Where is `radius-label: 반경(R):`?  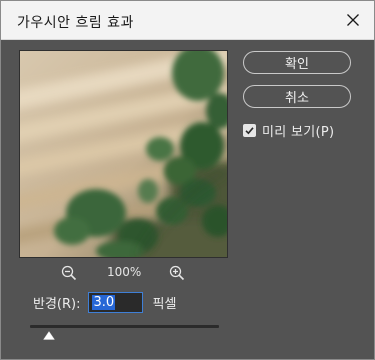
radius-label: 반경(R): is located at coordinates (57, 304).